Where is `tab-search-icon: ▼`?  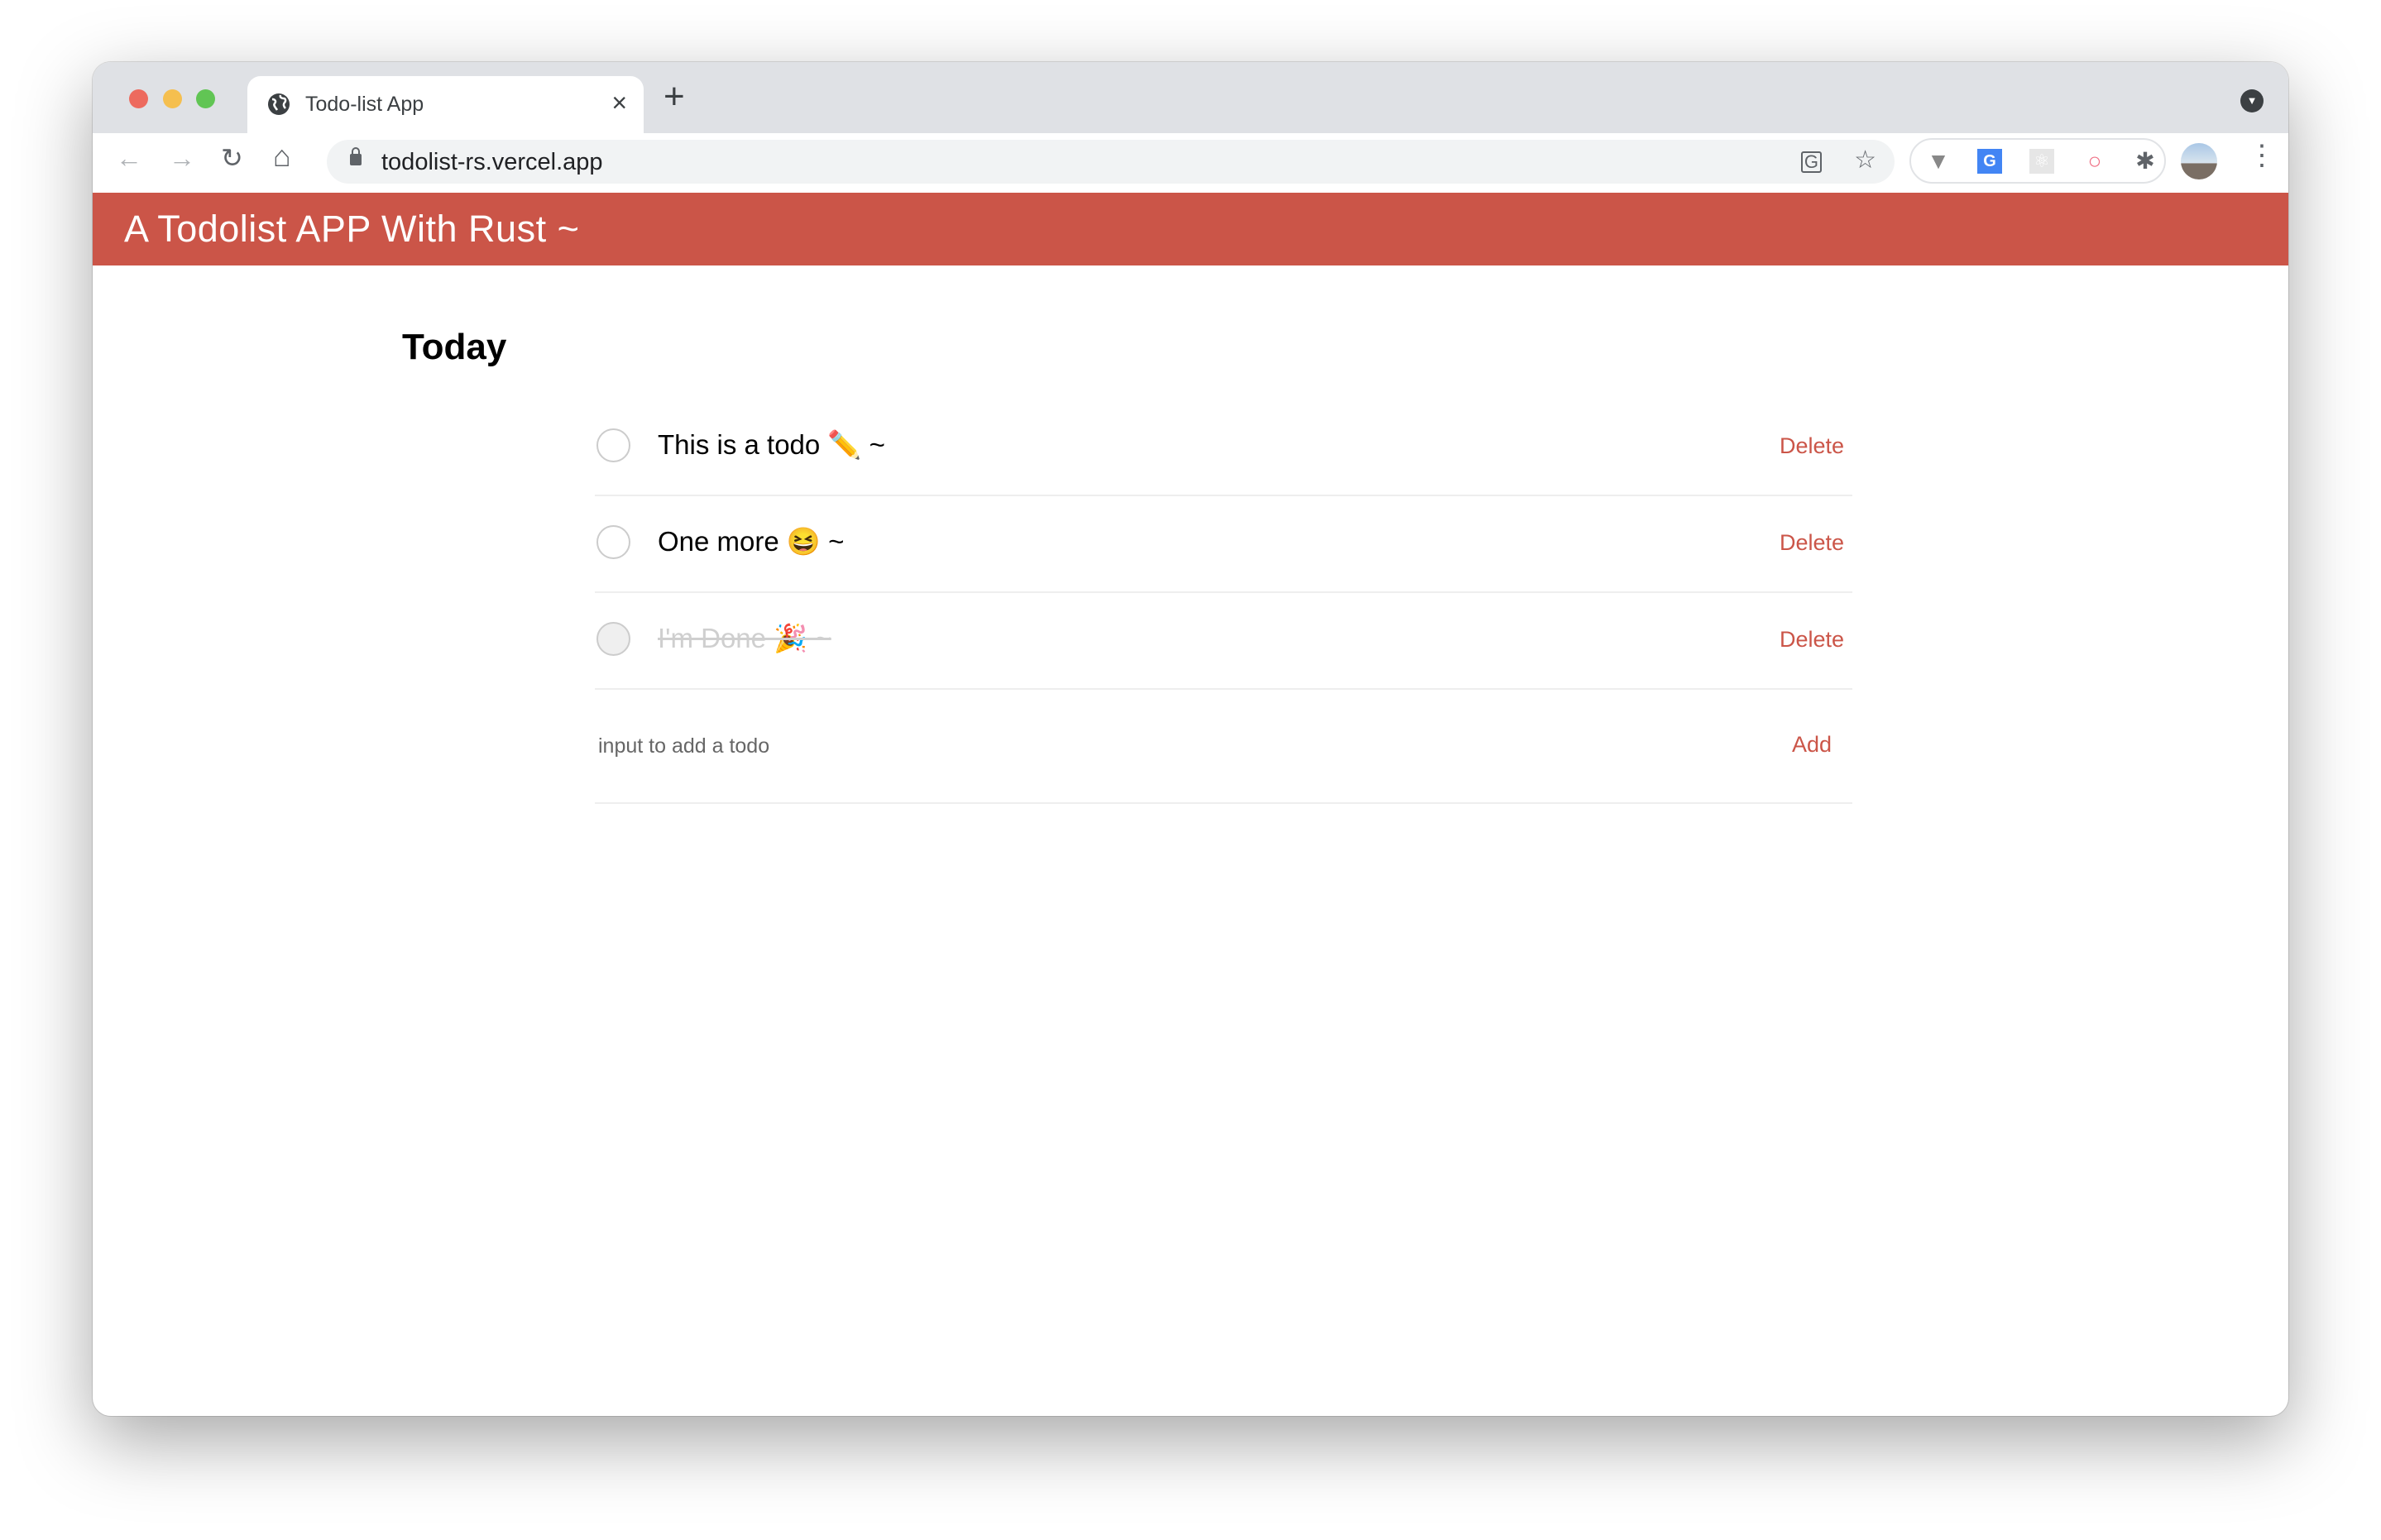 tab-search-icon: ▼ is located at coordinates (2252, 100).